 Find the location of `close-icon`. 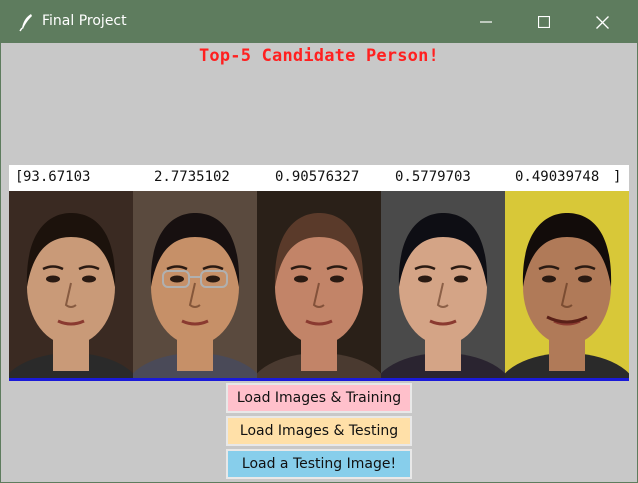

close-icon is located at coordinates (602, 22).